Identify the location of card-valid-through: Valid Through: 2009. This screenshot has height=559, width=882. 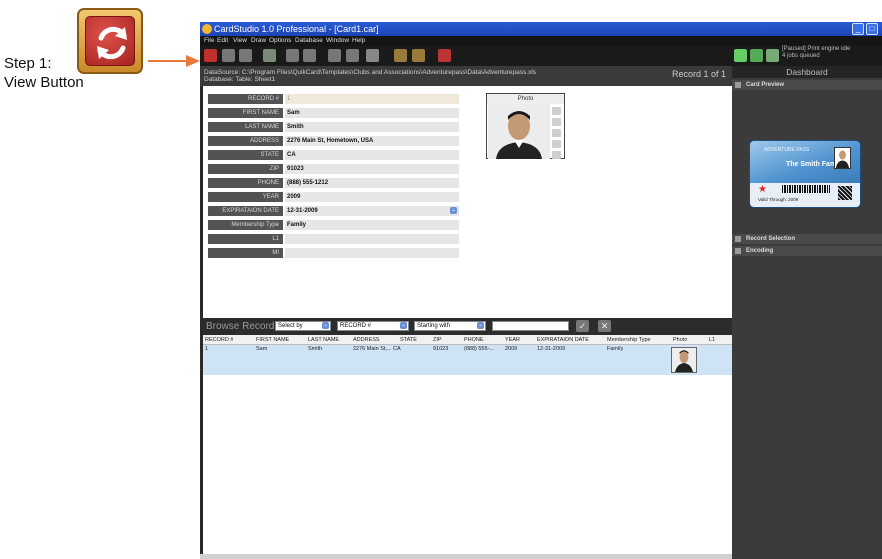
(778, 199).